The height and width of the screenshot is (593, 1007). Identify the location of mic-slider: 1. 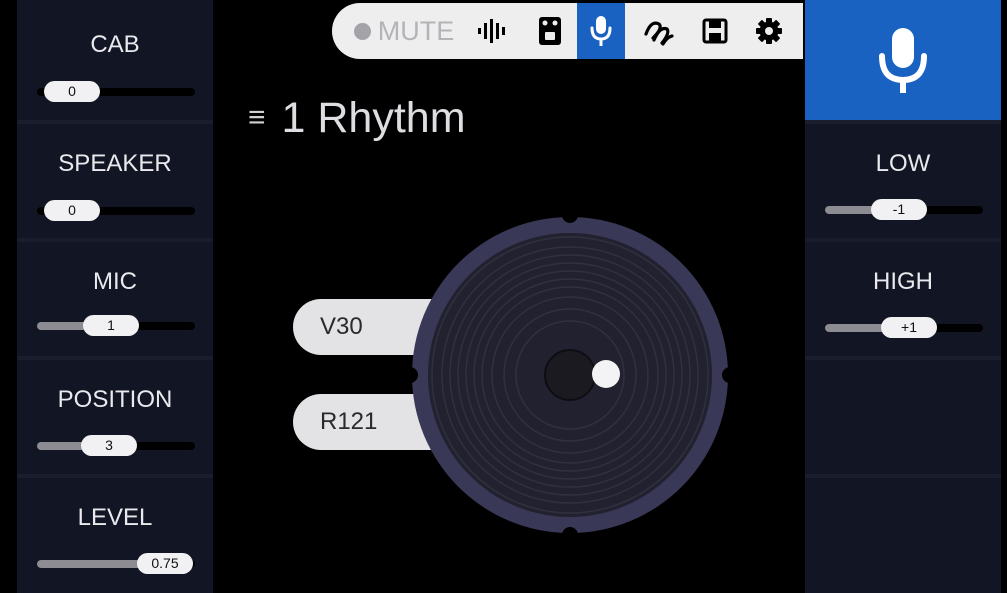
(116, 325).